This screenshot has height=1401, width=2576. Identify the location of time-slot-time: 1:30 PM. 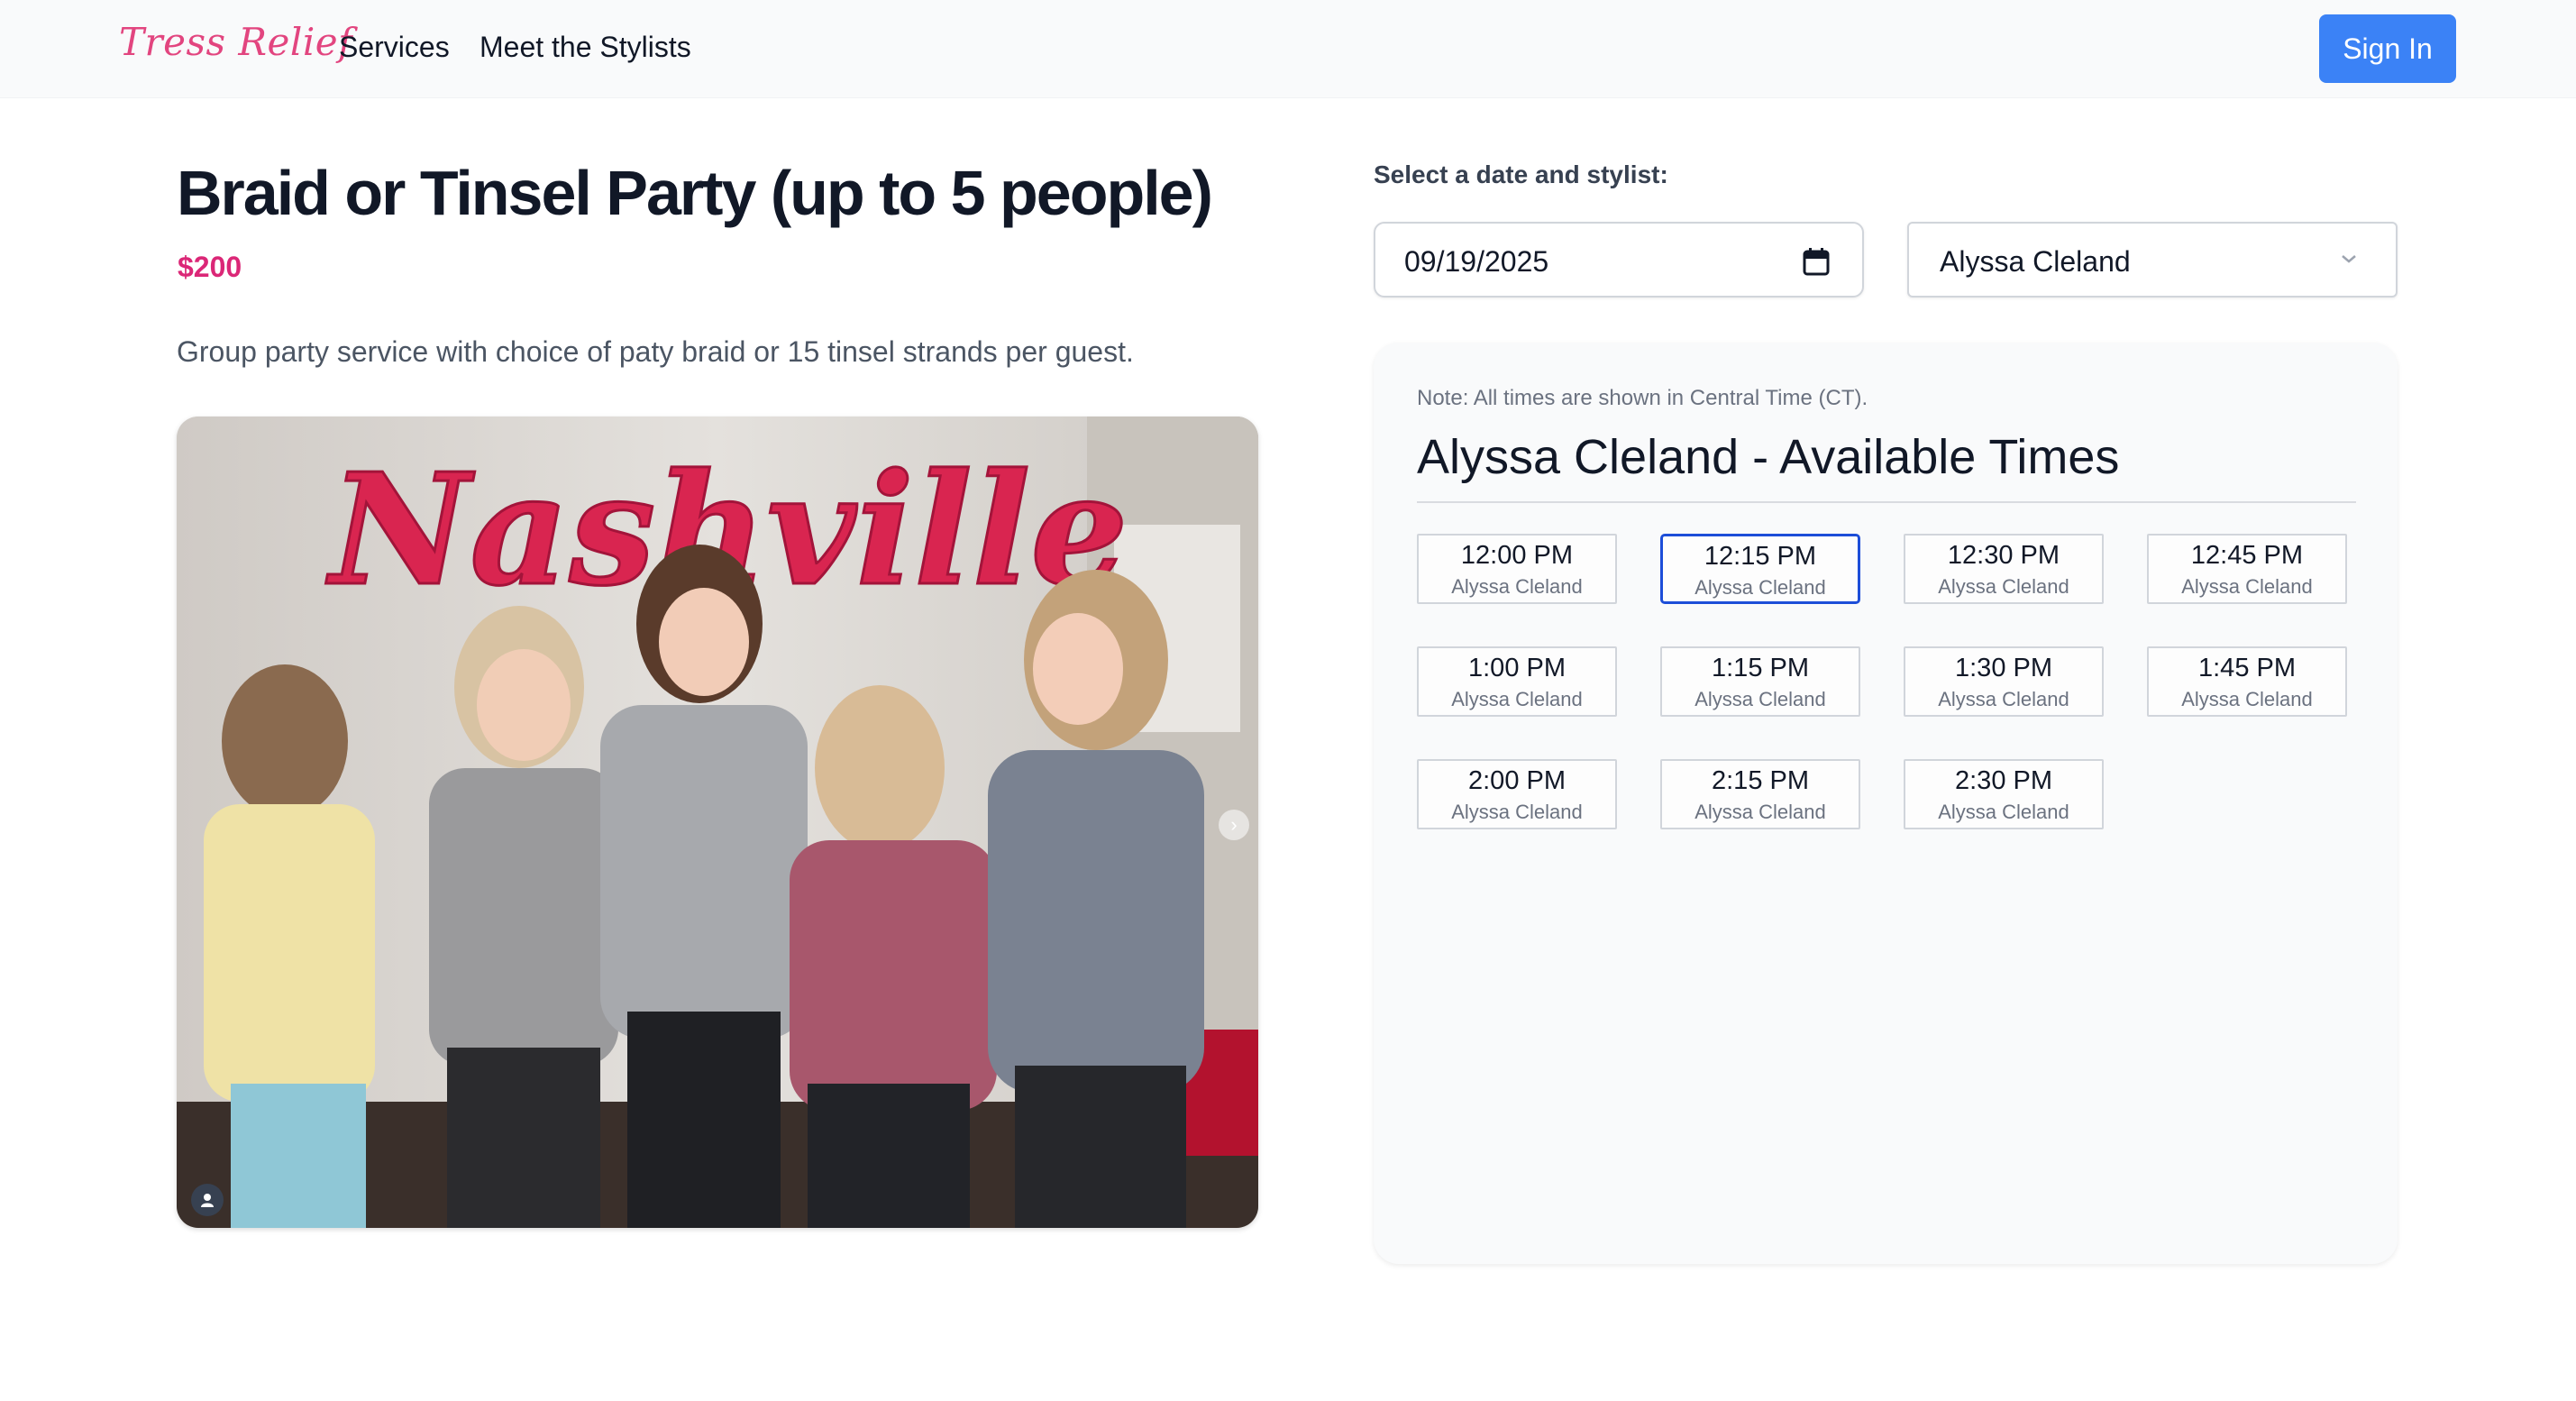
(2003, 668).